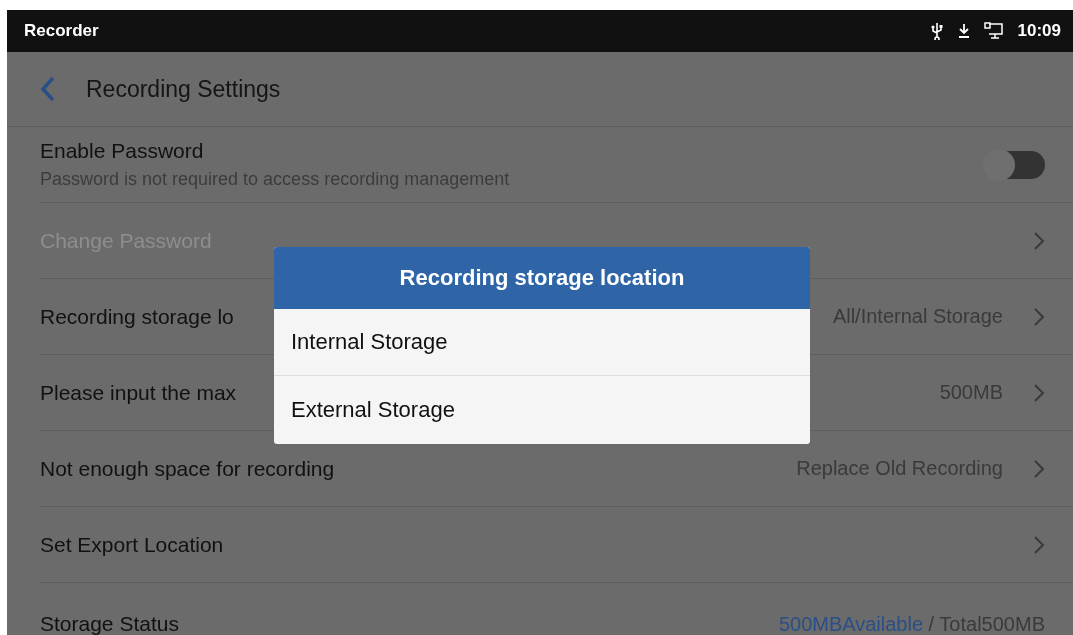 The width and height of the screenshot is (1073, 635). Describe the element at coordinates (936, 31) in the screenshot. I see `usb-icon` at that location.